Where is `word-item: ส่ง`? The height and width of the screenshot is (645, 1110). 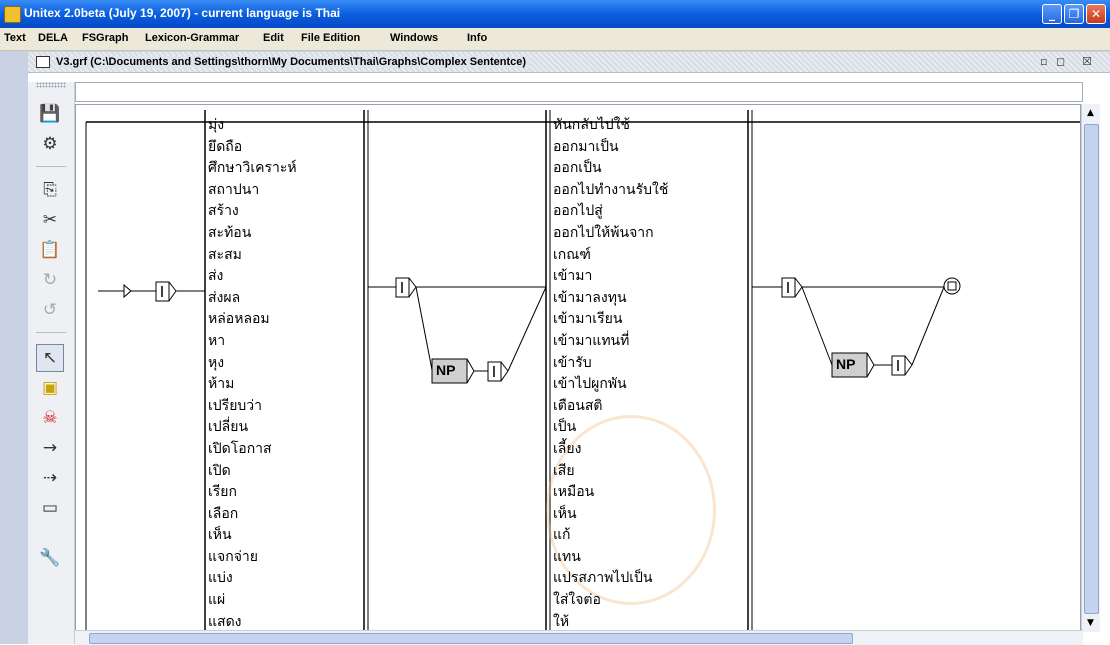
word-item: ส่ง is located at coordinates (216, 276).